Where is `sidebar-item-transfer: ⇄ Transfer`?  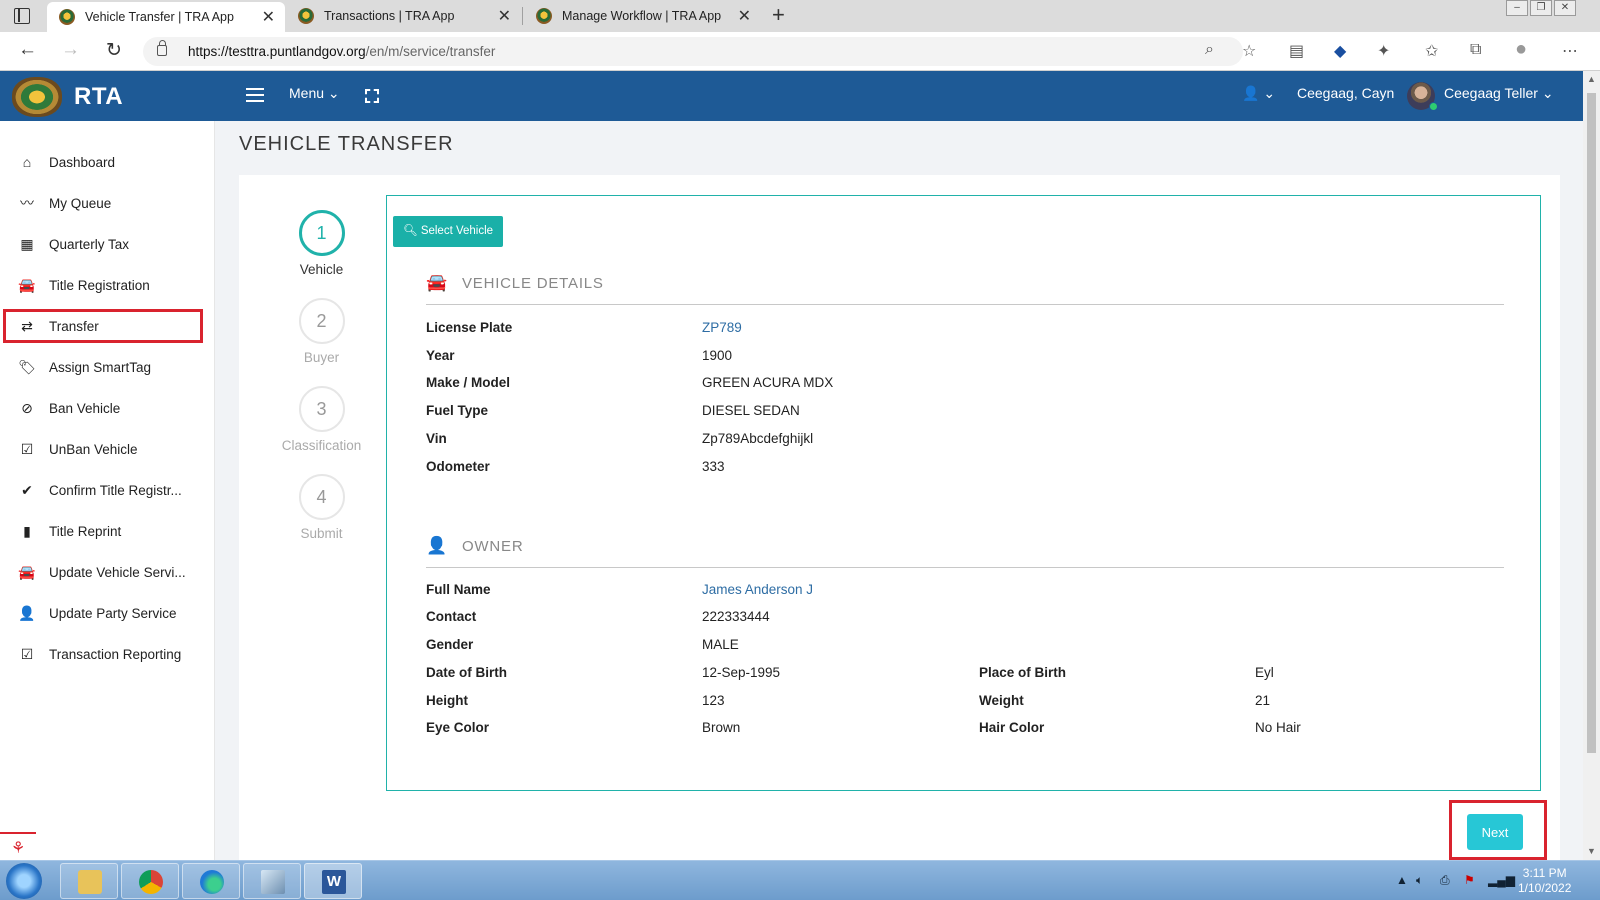
sidebar-item-transfer: ⇄ Transfer is located at coordinates (103, 326).